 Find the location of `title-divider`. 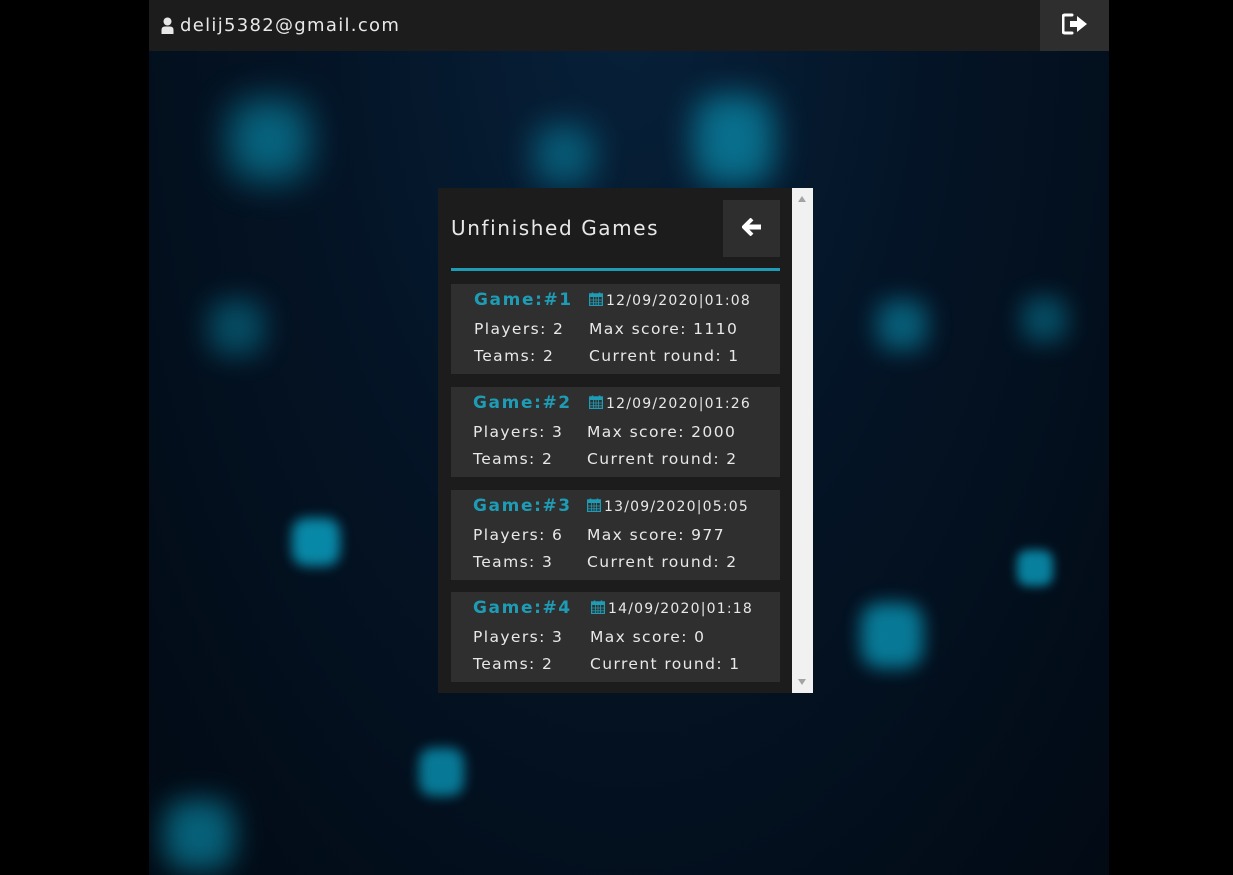

title-divider is located at coordinates (615, 269).